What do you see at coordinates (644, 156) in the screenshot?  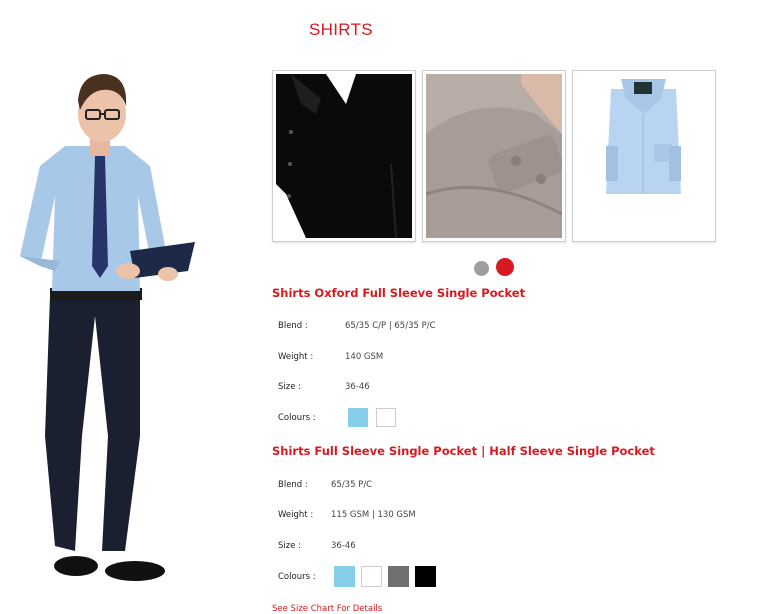 I see `shirt-thumbnail-blue` at bounding box center [644, 156].